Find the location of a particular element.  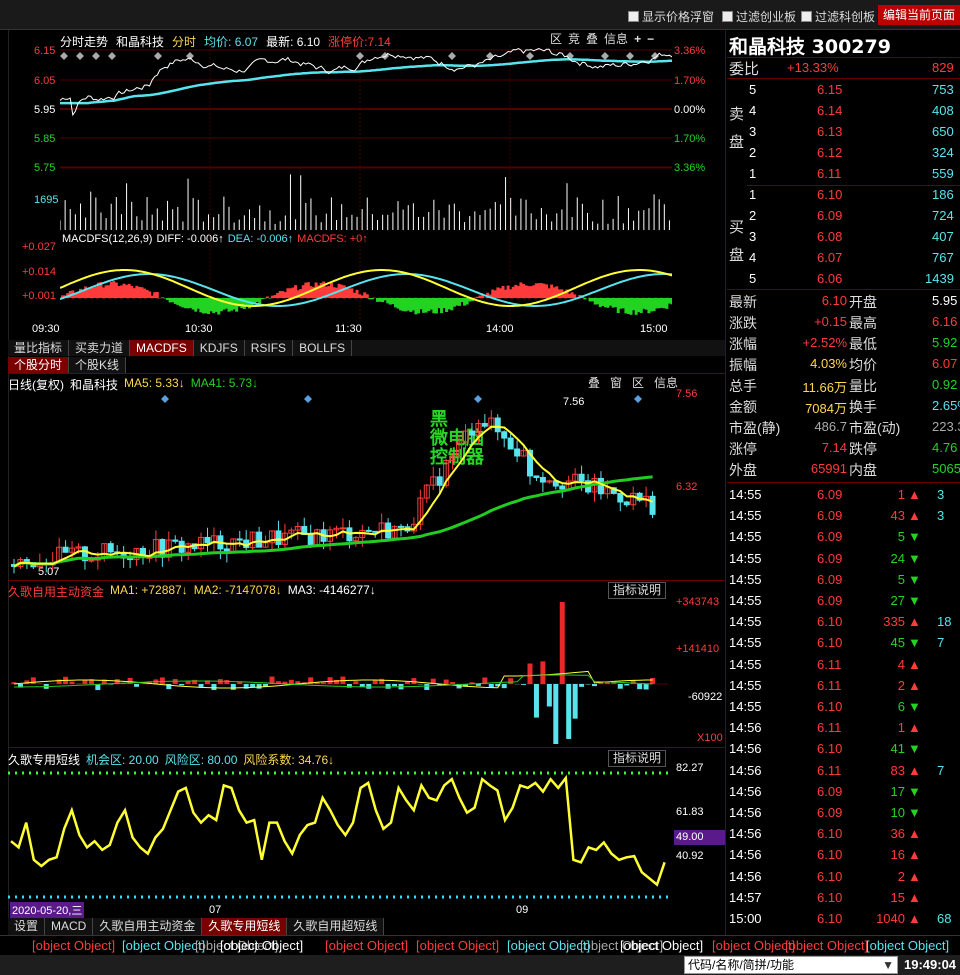

webi-pct: +13.33% is located at coordinates (813, 67).